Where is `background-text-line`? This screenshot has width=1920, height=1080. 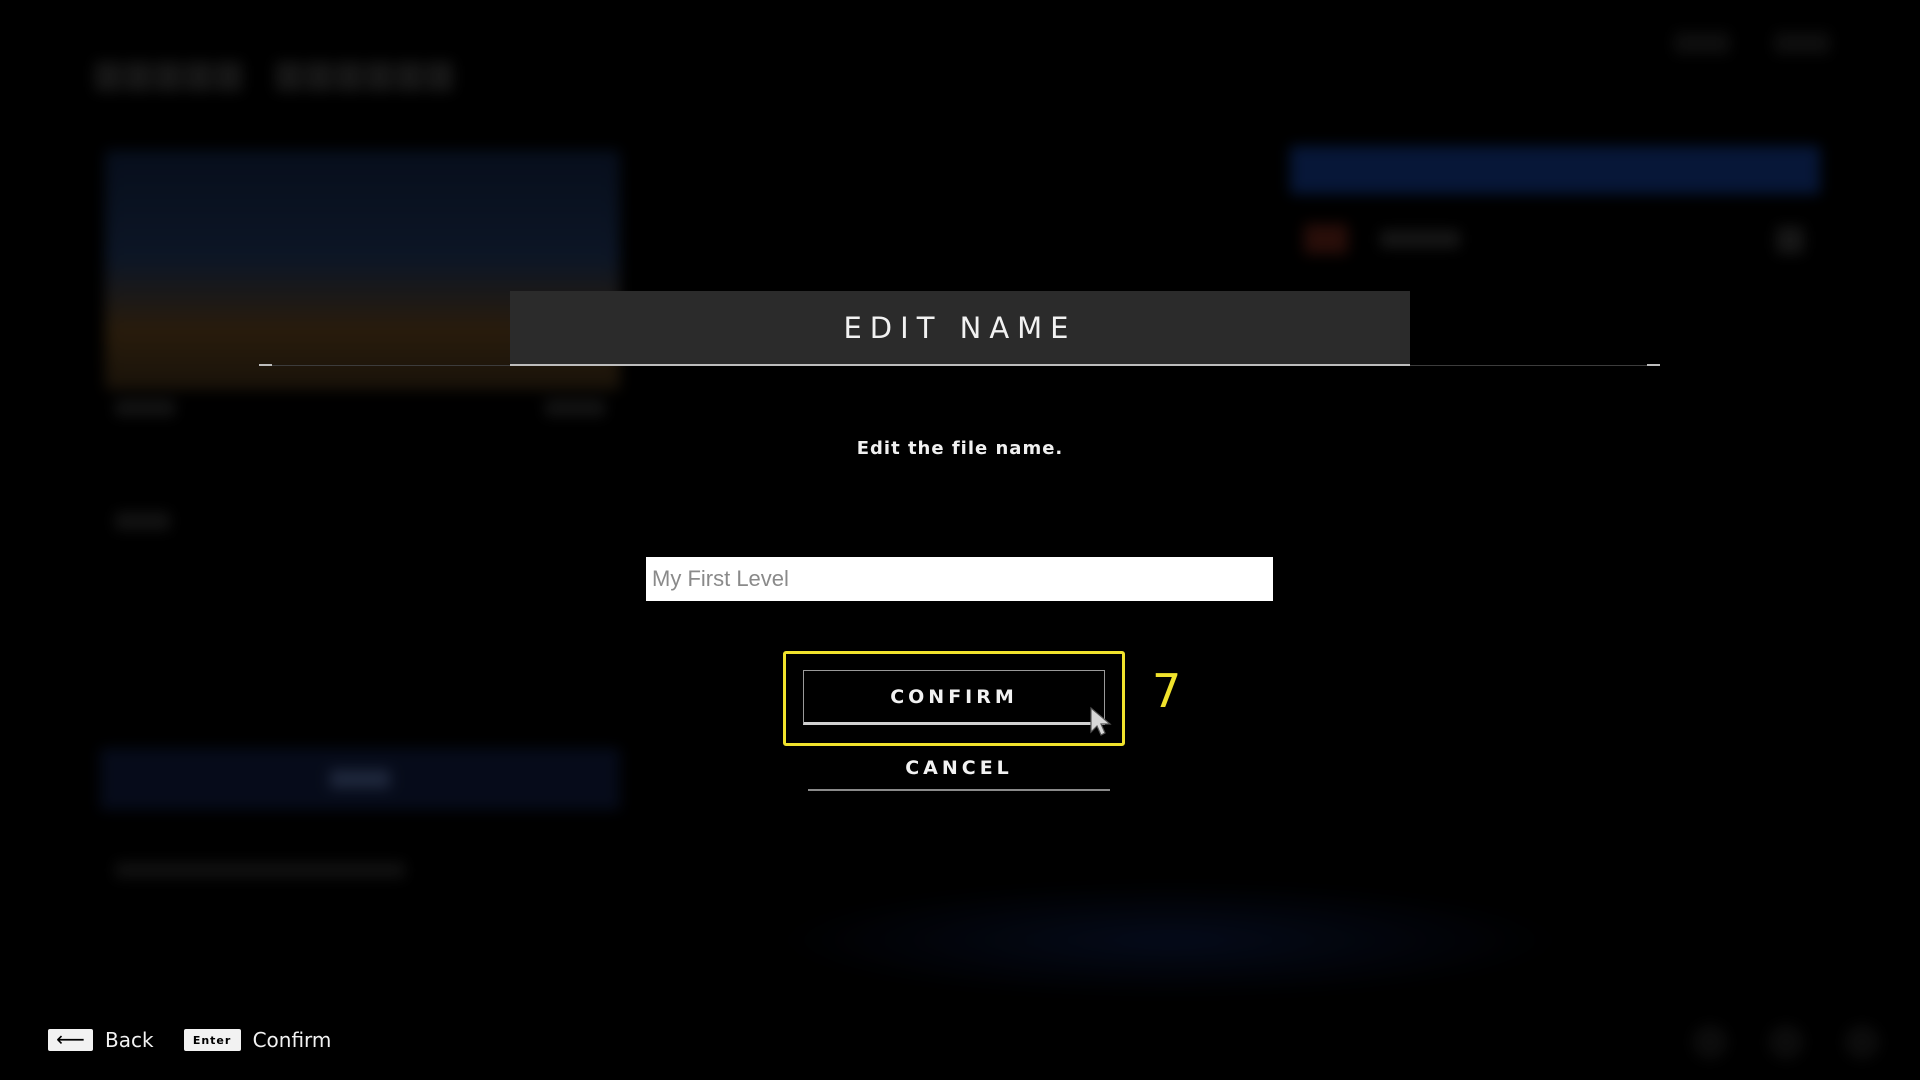 background-text-line is located at coordinates (260, 870).